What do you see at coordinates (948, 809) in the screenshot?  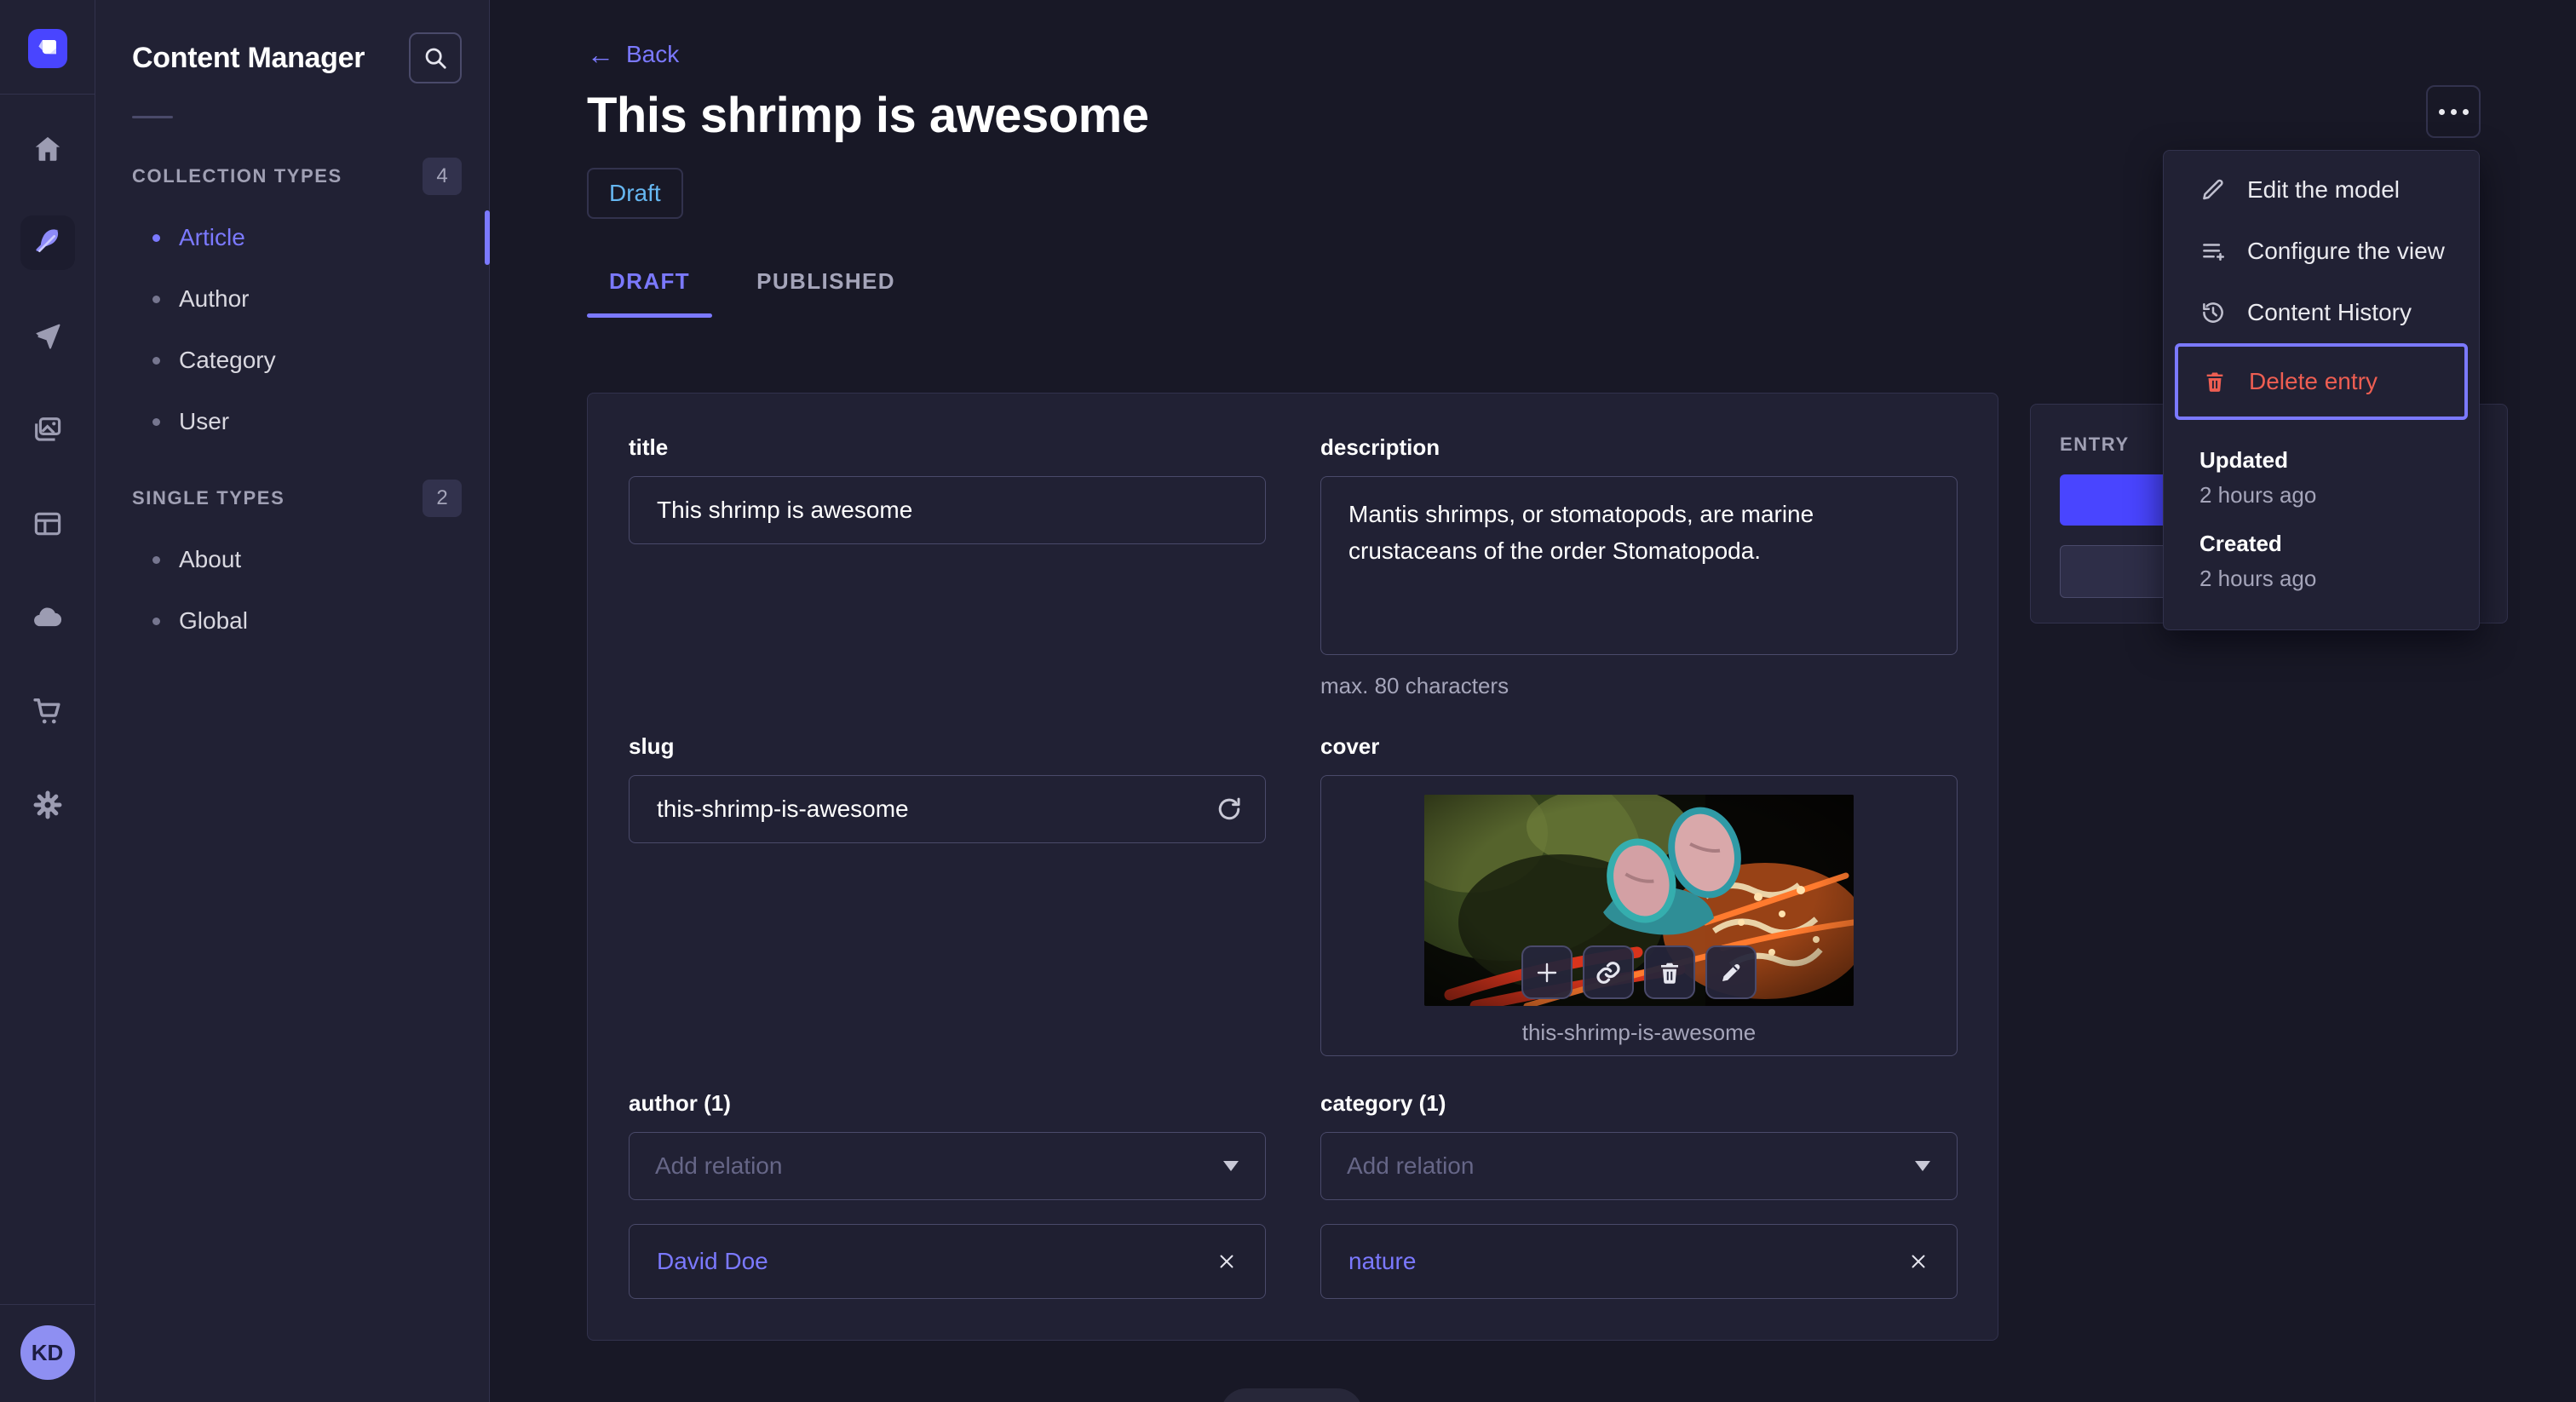 I see `slug-input` at bounding box center [948, 809].